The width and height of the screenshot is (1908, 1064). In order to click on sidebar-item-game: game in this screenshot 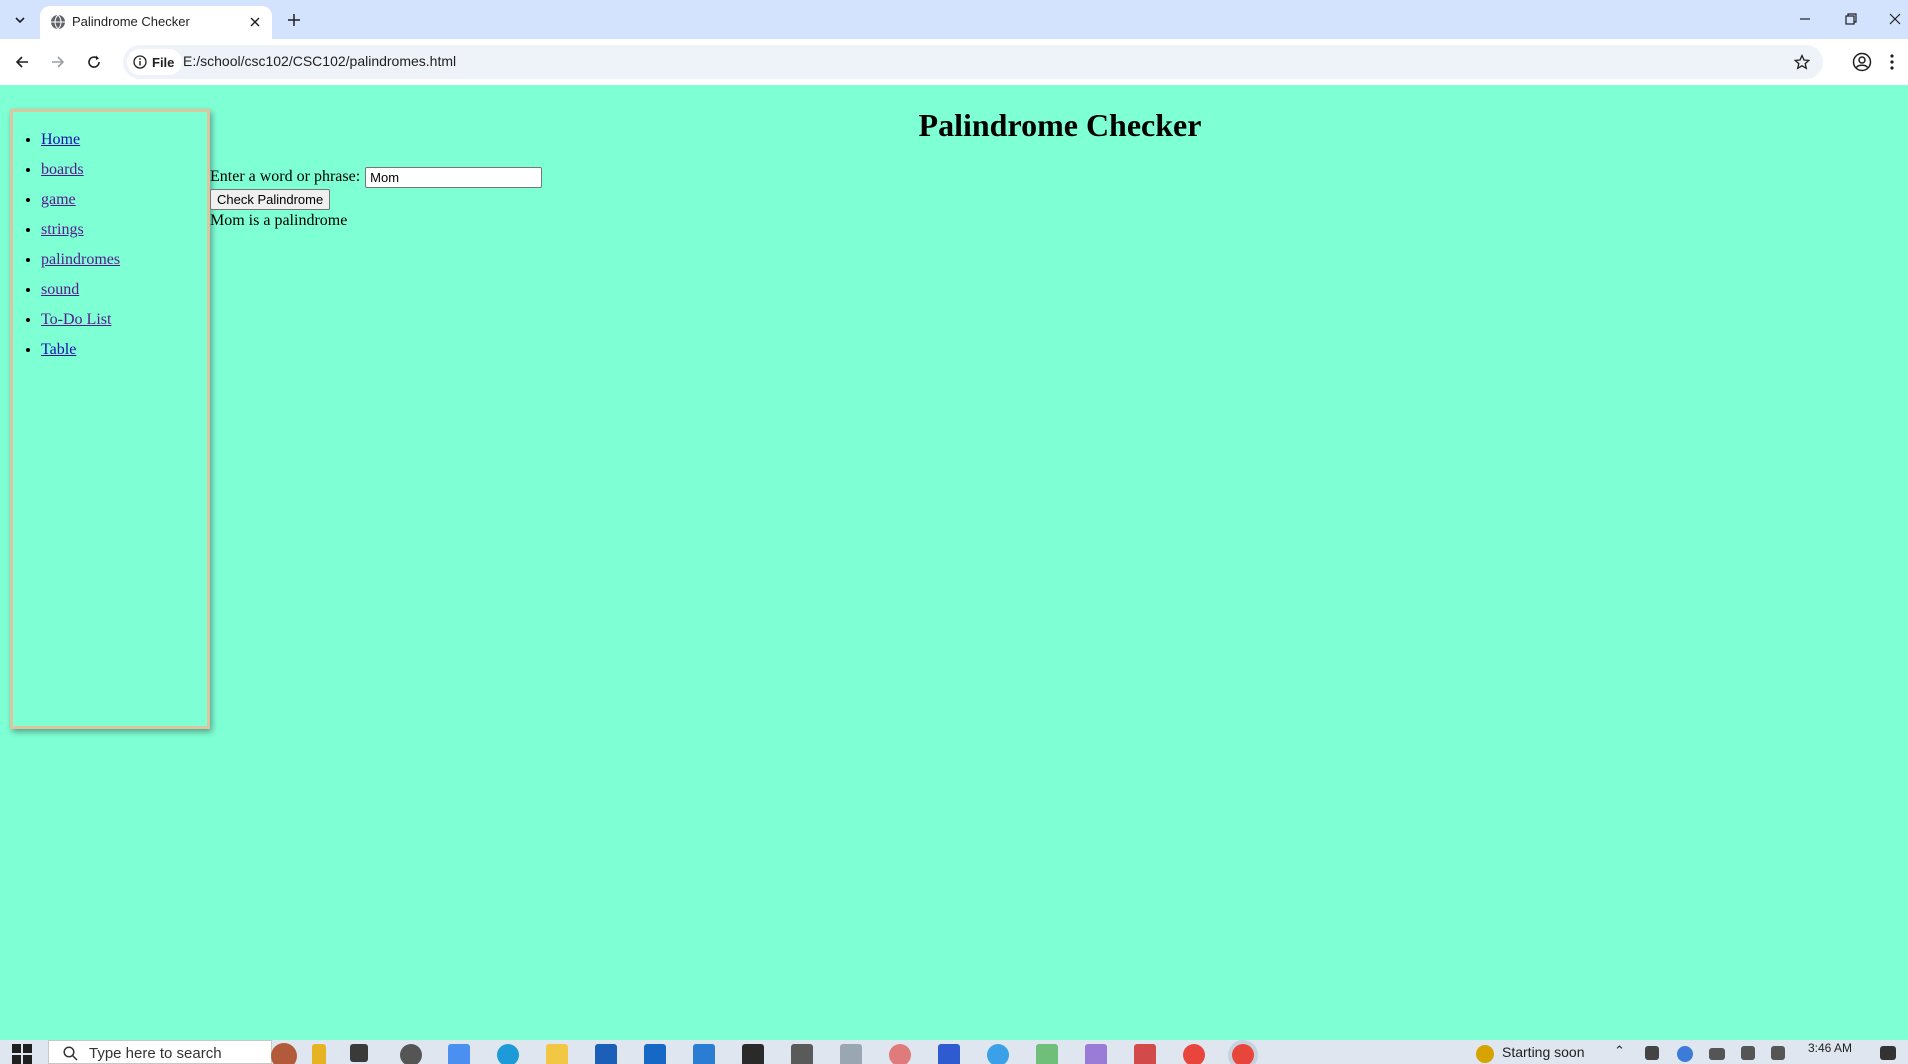, I will do `click(124, 200)`.